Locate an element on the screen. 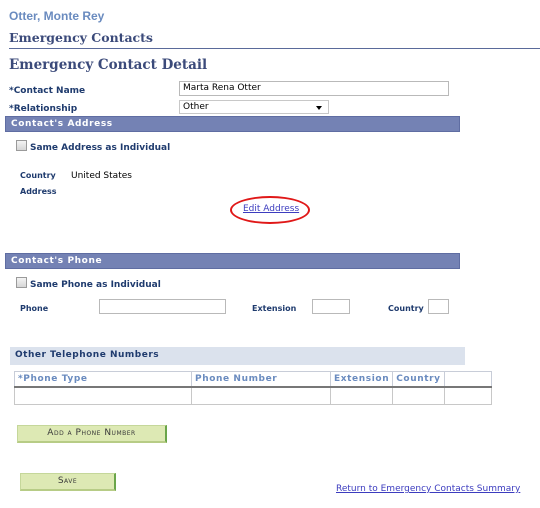 This screenshot has width=540, height=508. relationship-select: Other is located at coordinates (254, 107).